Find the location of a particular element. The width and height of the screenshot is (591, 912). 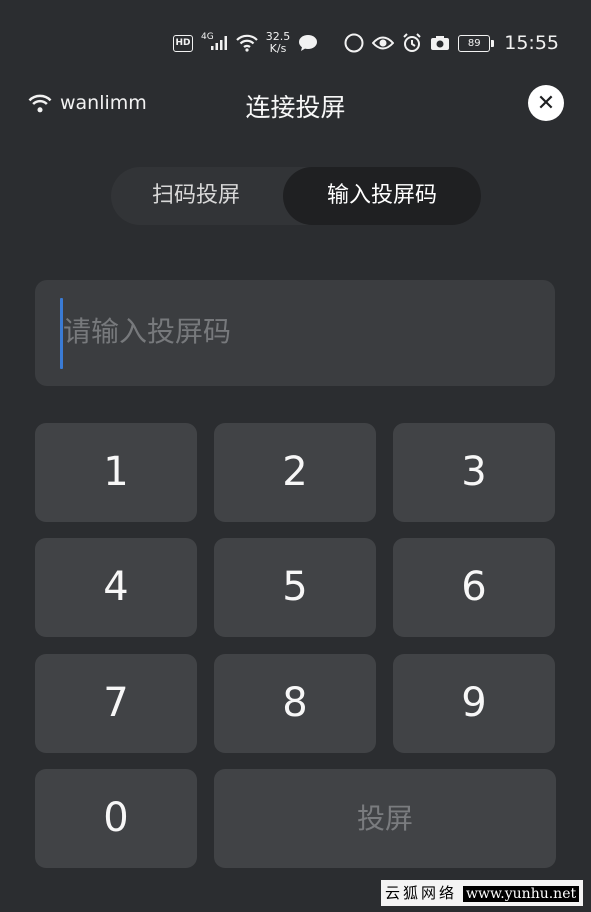

close-icon: ✕ is located at coordinates (546, 103).